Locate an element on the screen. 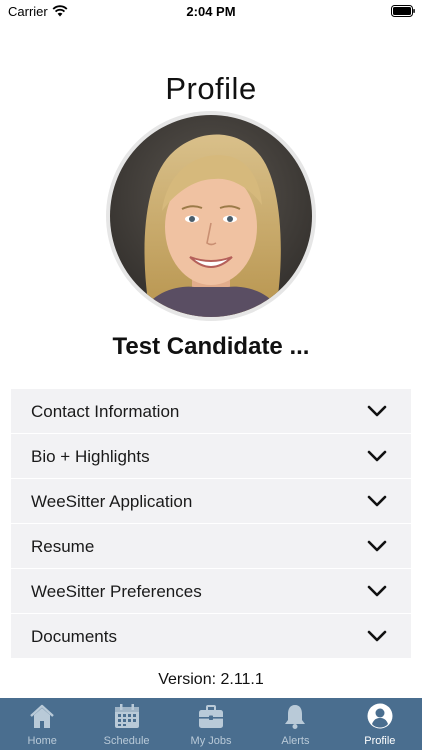 The image size is (422, 750). status-time: 2:04 PM is located at coordinates (211, 11).